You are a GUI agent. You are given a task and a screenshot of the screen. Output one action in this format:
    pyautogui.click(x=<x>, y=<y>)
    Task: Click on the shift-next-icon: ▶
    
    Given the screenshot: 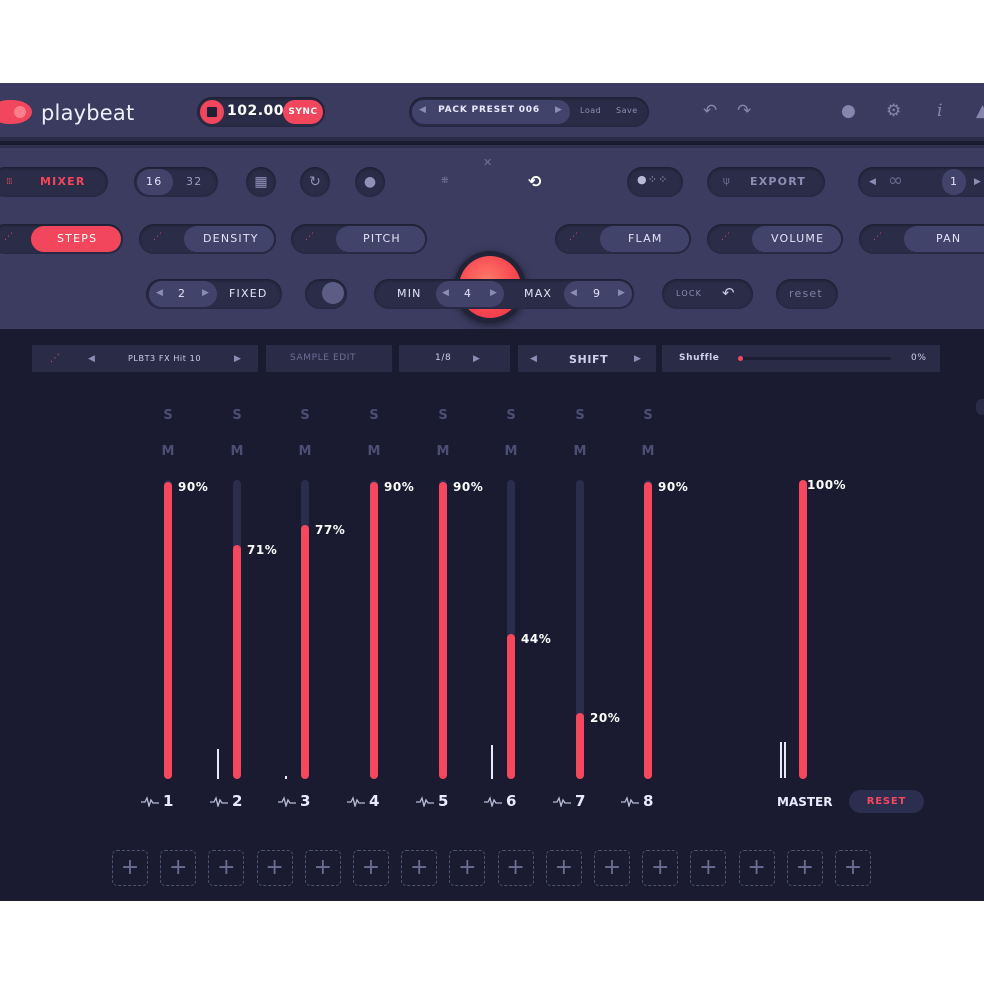 What is the action you would take?
    pyautogui.click(x=637, y=359)
    